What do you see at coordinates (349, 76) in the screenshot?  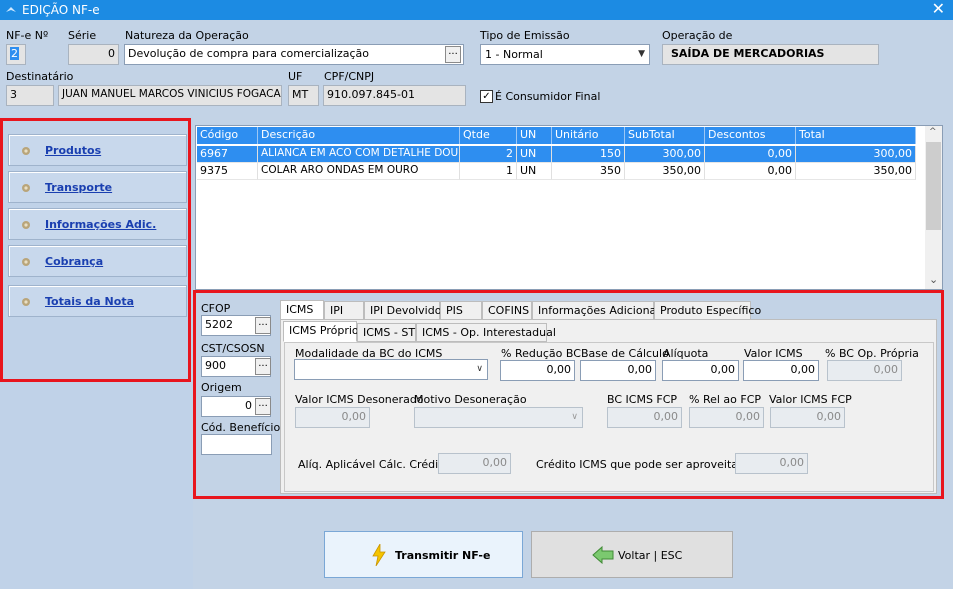 I see `cpf-label: CPF/CNPJ` at bounding box center [349, 76].